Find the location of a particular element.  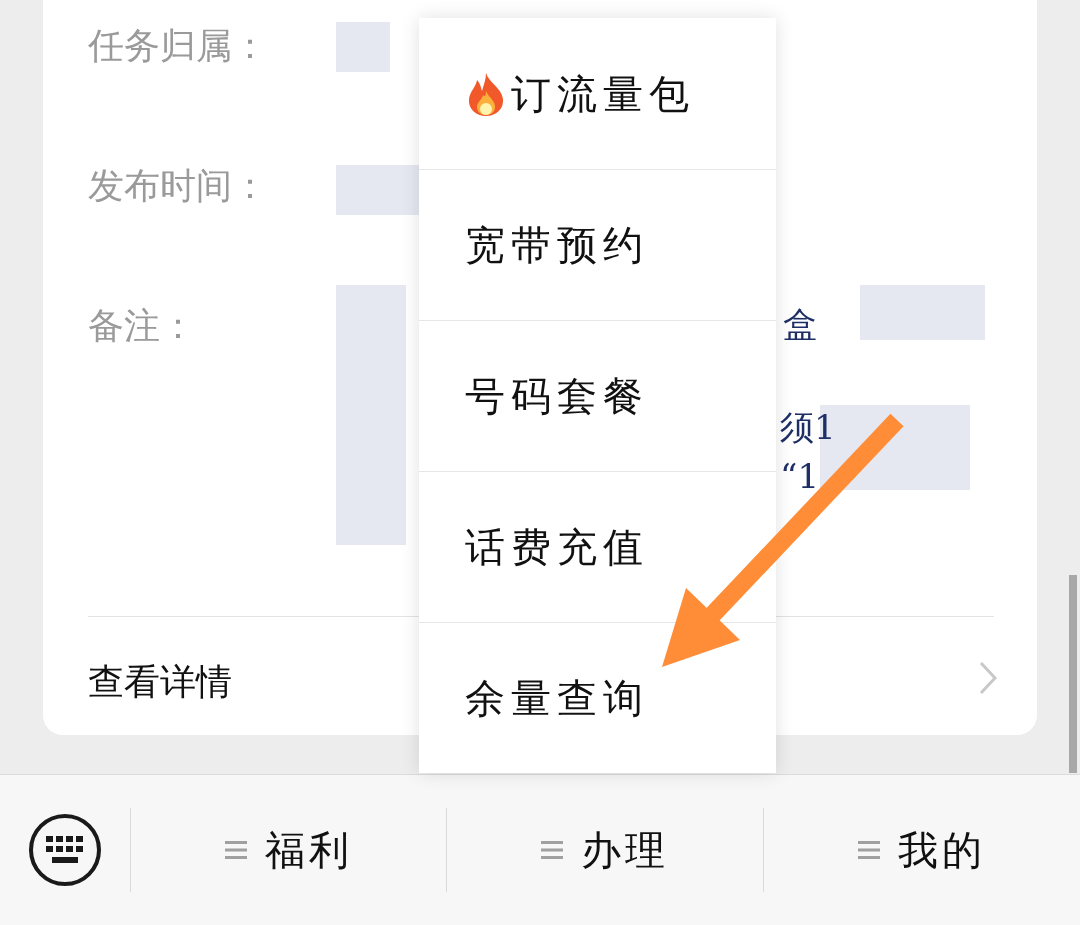

pixelated-redaction is located at coordinates (363, 47).